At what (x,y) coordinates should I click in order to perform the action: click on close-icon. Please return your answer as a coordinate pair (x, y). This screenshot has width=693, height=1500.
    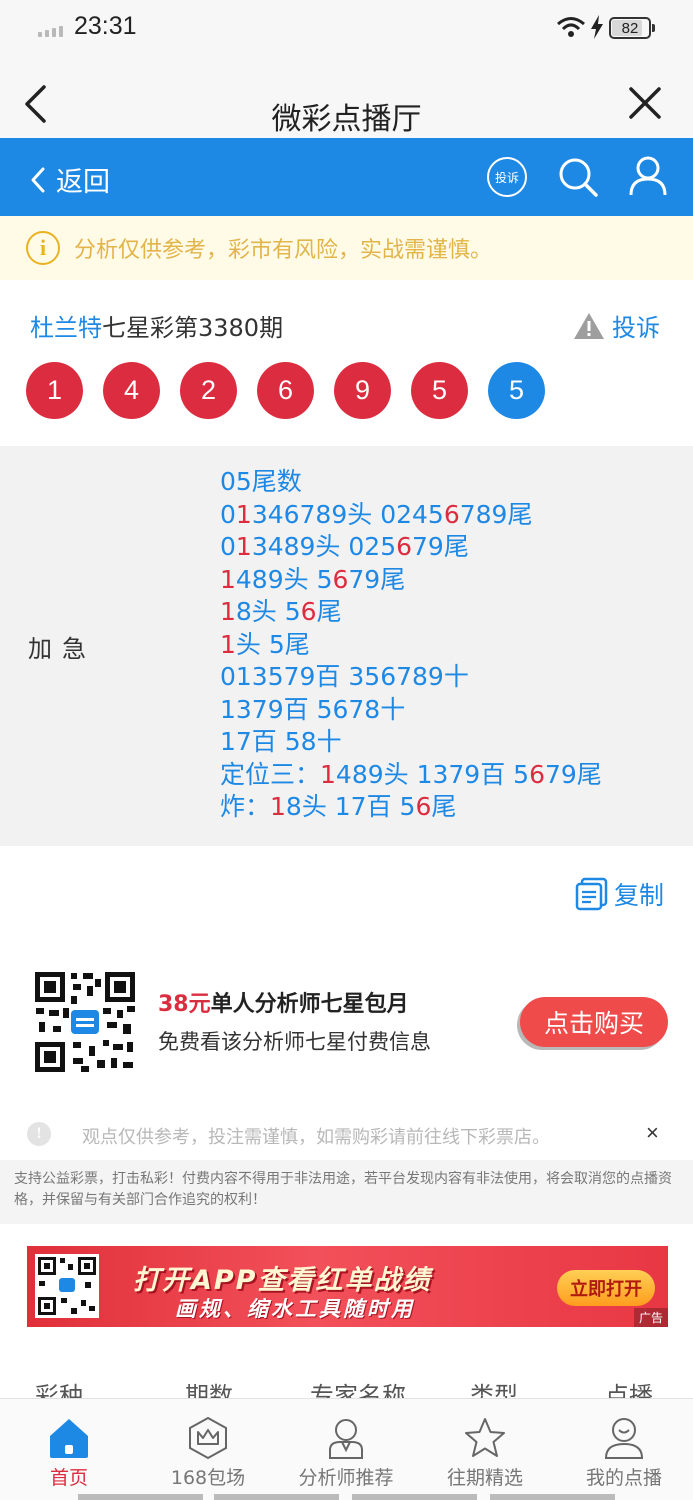
    Looking at the image, I should click on (645, 103).